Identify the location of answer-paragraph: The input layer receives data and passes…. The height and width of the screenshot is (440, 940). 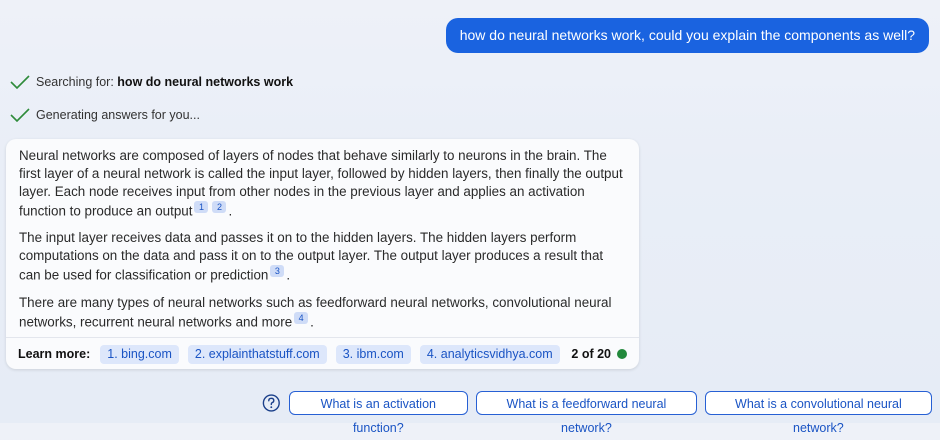
(322, 256).